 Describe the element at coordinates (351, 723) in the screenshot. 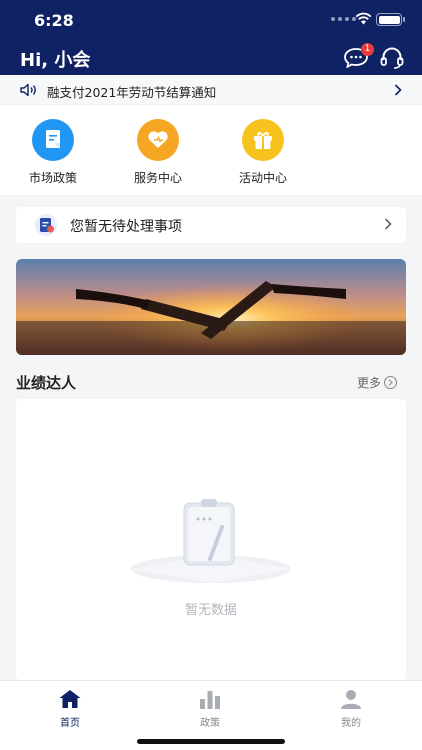

I see `tab-label: 我的` at that location.